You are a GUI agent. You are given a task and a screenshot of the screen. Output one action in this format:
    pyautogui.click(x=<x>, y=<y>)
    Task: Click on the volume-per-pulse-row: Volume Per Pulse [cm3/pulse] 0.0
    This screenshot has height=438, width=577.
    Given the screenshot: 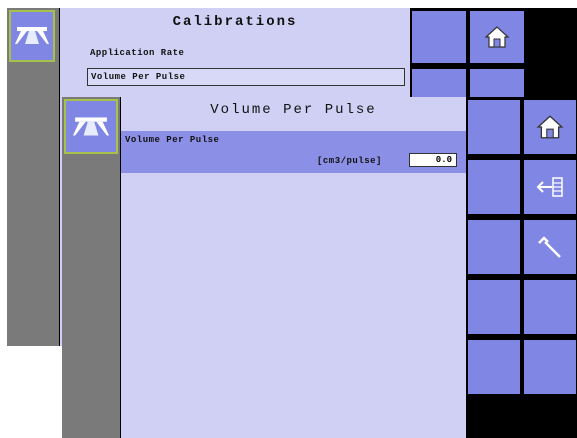 What is the action you would take?
    pyautogui.click(x=293, y=152)
    